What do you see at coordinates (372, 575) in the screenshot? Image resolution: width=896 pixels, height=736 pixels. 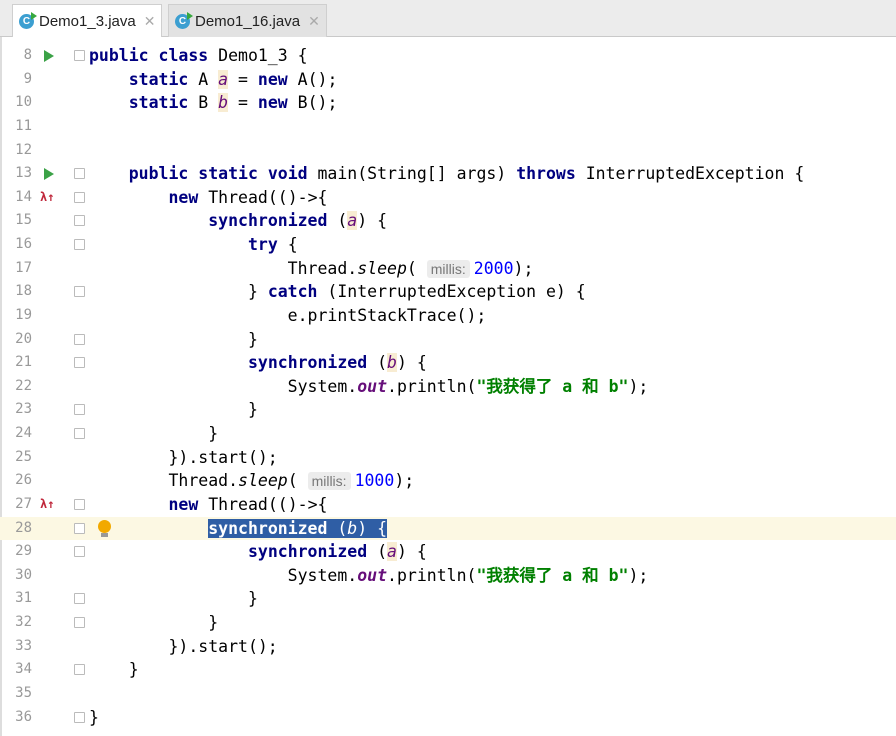 I see `code-token: out` at bounding box center [372, 575].